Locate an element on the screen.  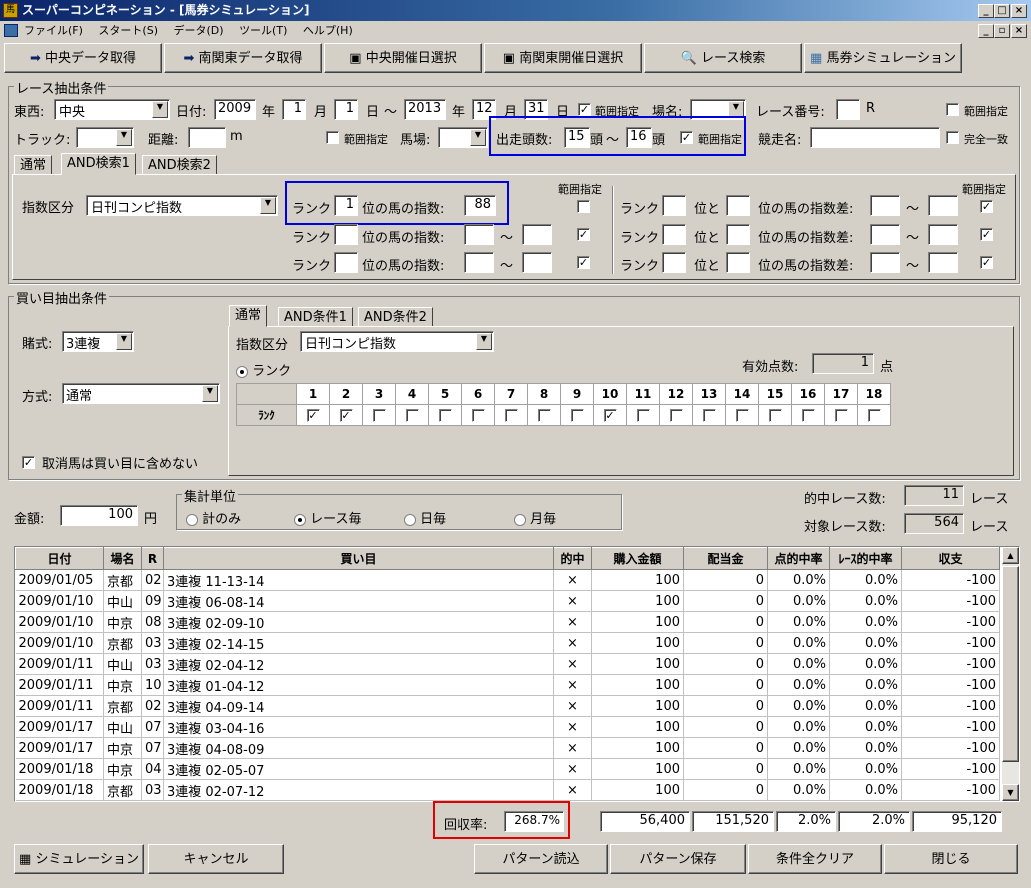
date-range-checkbox: ✓ is located at coordinates (584, 109).